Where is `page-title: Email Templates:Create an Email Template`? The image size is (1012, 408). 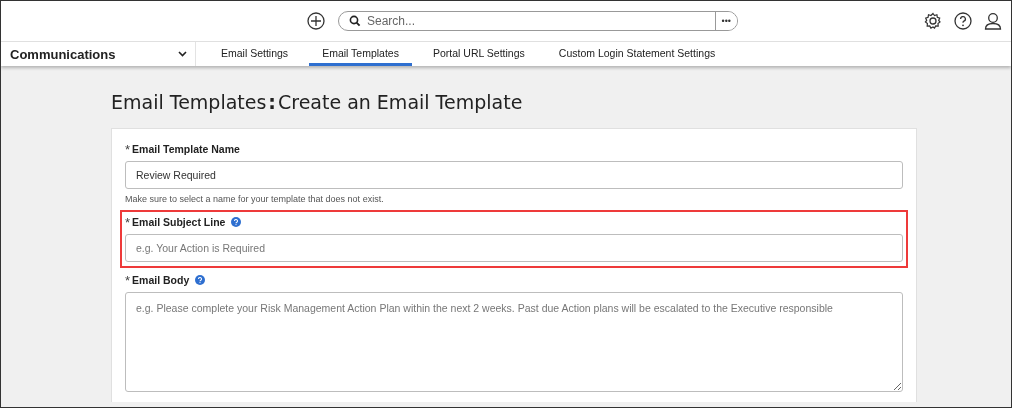
page-title: Email Templates:Create an Email Template is located at coordinates (317, 102).